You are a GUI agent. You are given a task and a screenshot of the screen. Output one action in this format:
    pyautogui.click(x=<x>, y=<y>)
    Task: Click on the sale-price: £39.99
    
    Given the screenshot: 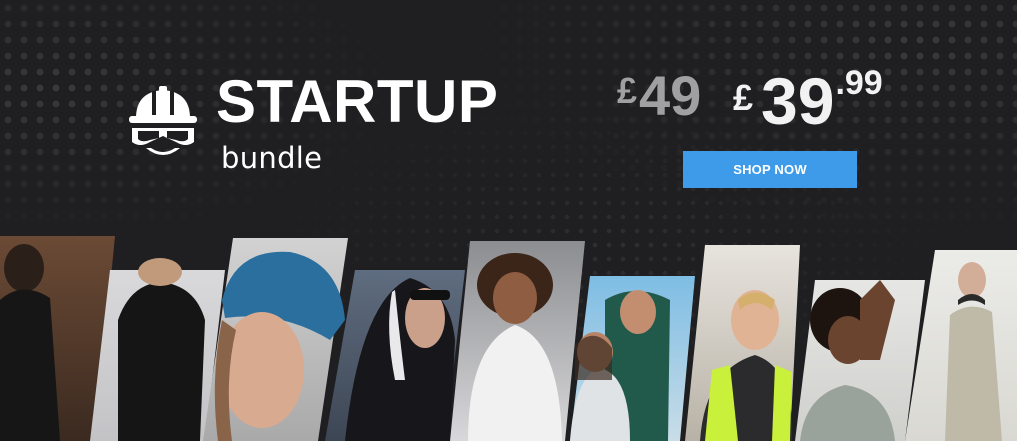 What is the action you would take?
    pyautogui.click(x=808, y=100)
    